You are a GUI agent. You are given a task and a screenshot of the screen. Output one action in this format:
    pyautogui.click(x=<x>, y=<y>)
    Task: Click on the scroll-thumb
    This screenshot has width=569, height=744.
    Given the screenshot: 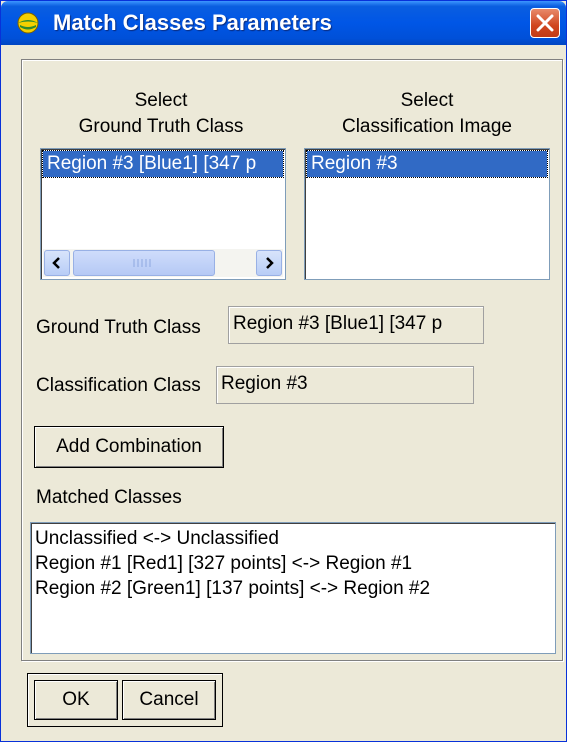 What is the action you would take?
    pyautogui.click(x=144, y=263)
    